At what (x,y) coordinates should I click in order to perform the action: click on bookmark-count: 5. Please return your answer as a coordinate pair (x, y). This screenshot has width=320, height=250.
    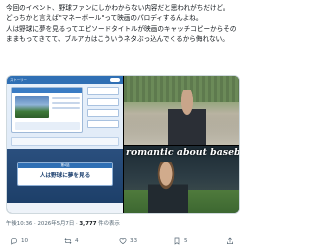
    Looking at the image, I should click on (186, 241).